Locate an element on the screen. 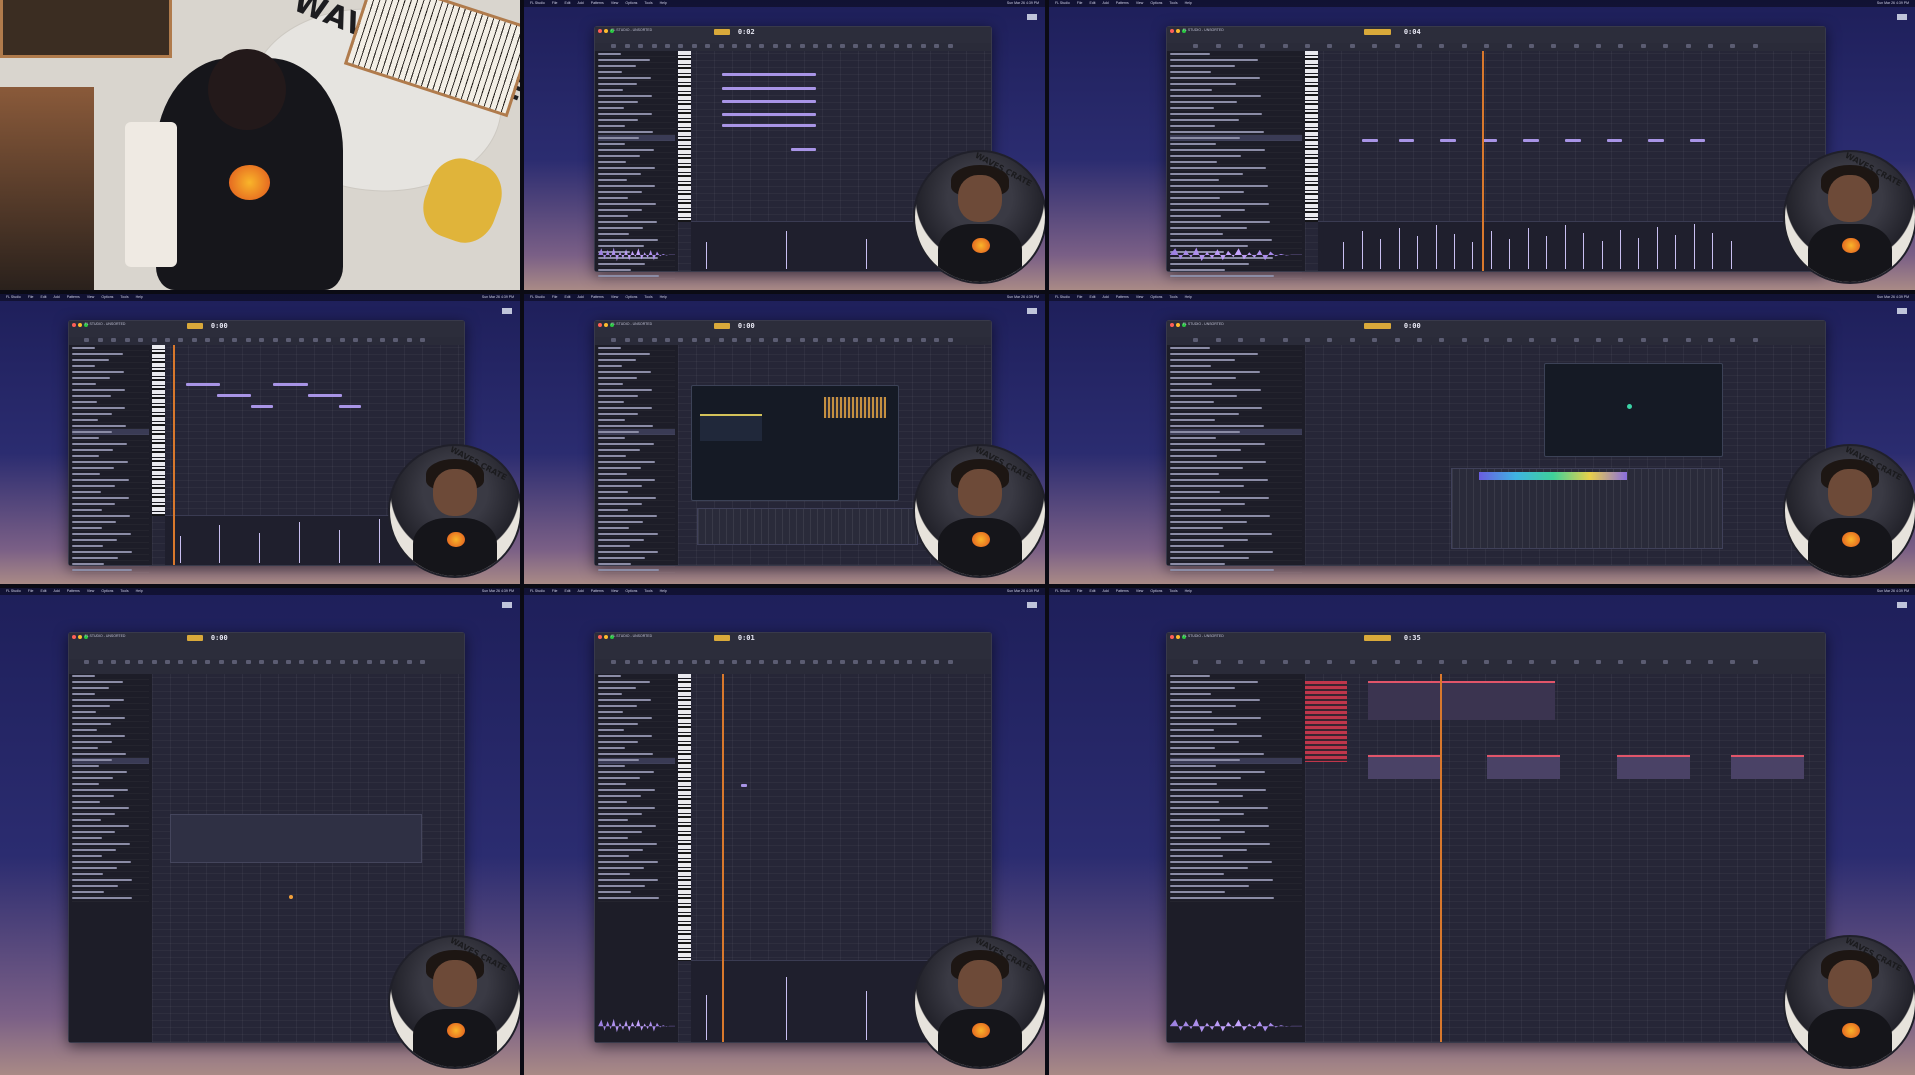 This screenshot has width=1915, height=1075. file-browser-panel is located at coordinates (637, 857).